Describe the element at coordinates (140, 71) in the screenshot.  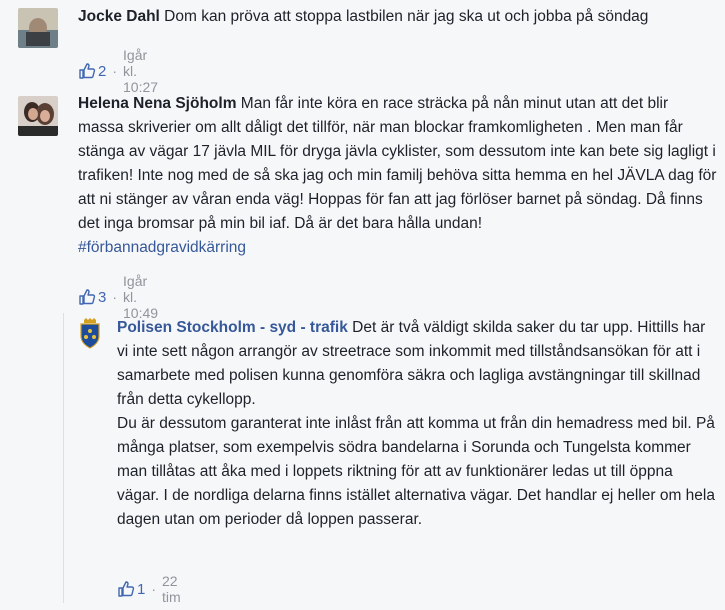
I see `timestamp: Igår kl. 10:27` at that location.